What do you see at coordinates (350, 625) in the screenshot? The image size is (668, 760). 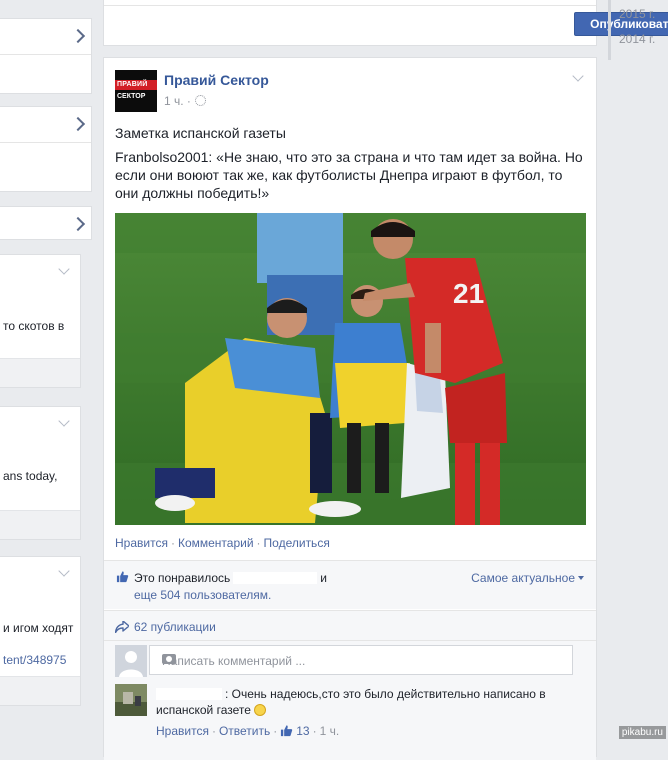 I see `shares-summary: 62 публикации` at bounding box center [350, 625].